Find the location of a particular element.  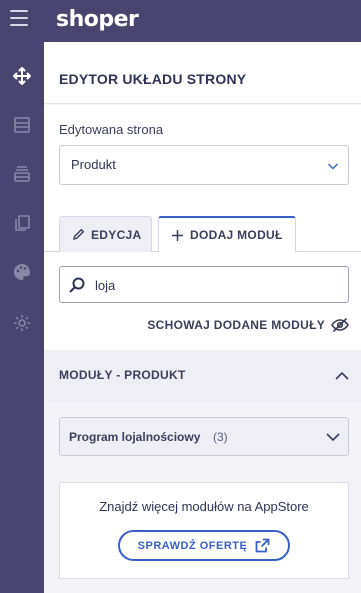

module-search is located at coordinates (204, 284).